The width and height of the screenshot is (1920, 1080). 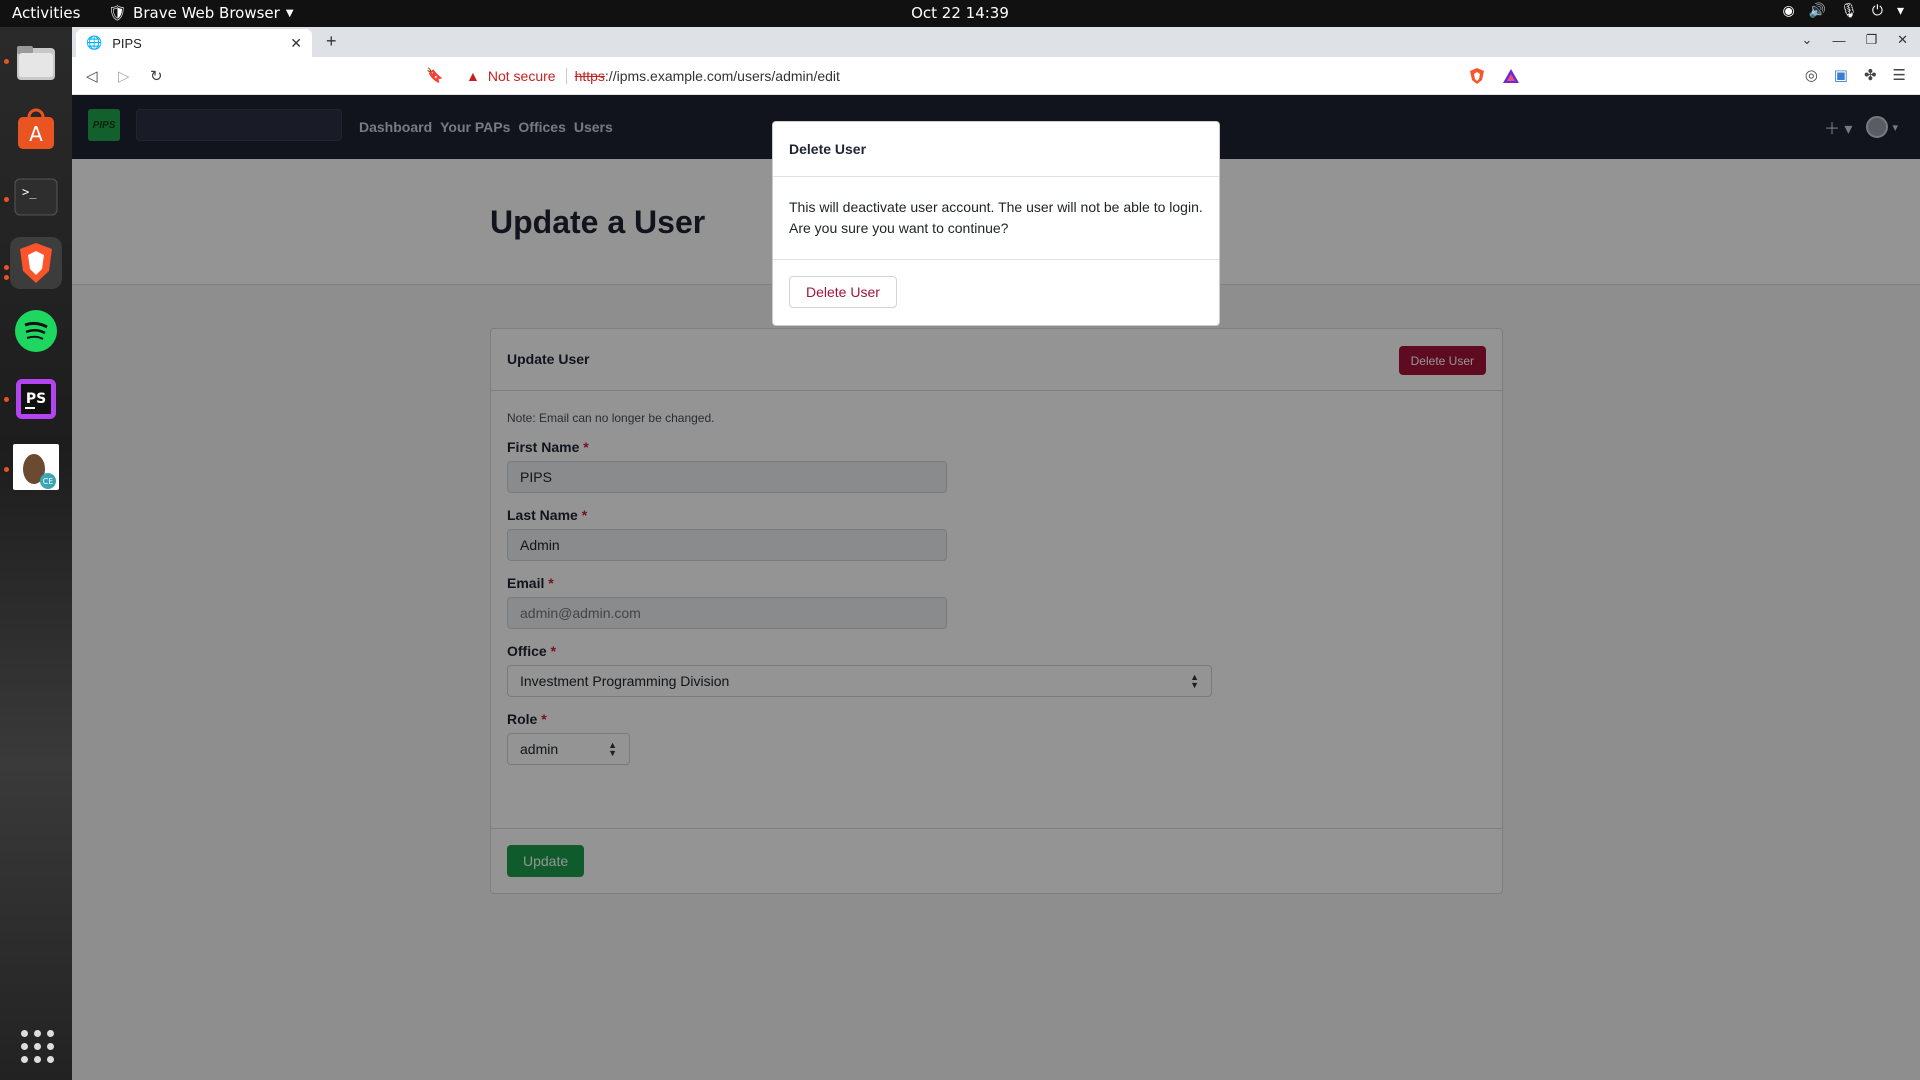 I want to click on dock: A >_ PS CE, so click(x=36, y=553).